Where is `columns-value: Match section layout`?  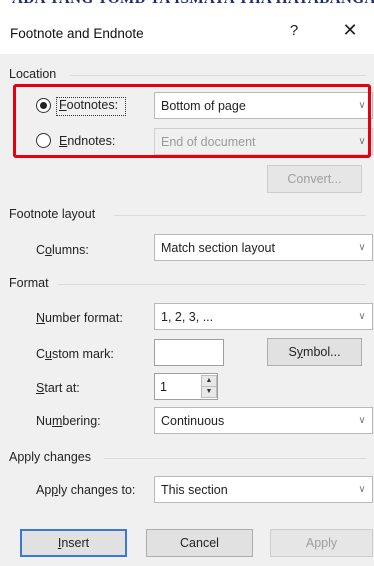 columns-value: Match section layout is located at coordinates (218, 248).